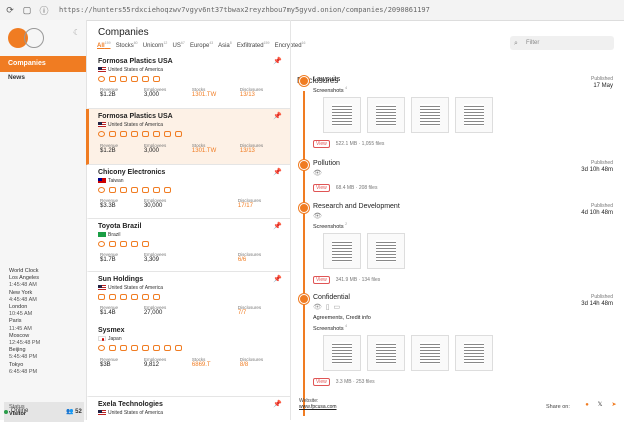  What do you see at coordinates (587, 405) in the screenshot?
I see `reddit-icon: ●` at bounding box center [587, 405].